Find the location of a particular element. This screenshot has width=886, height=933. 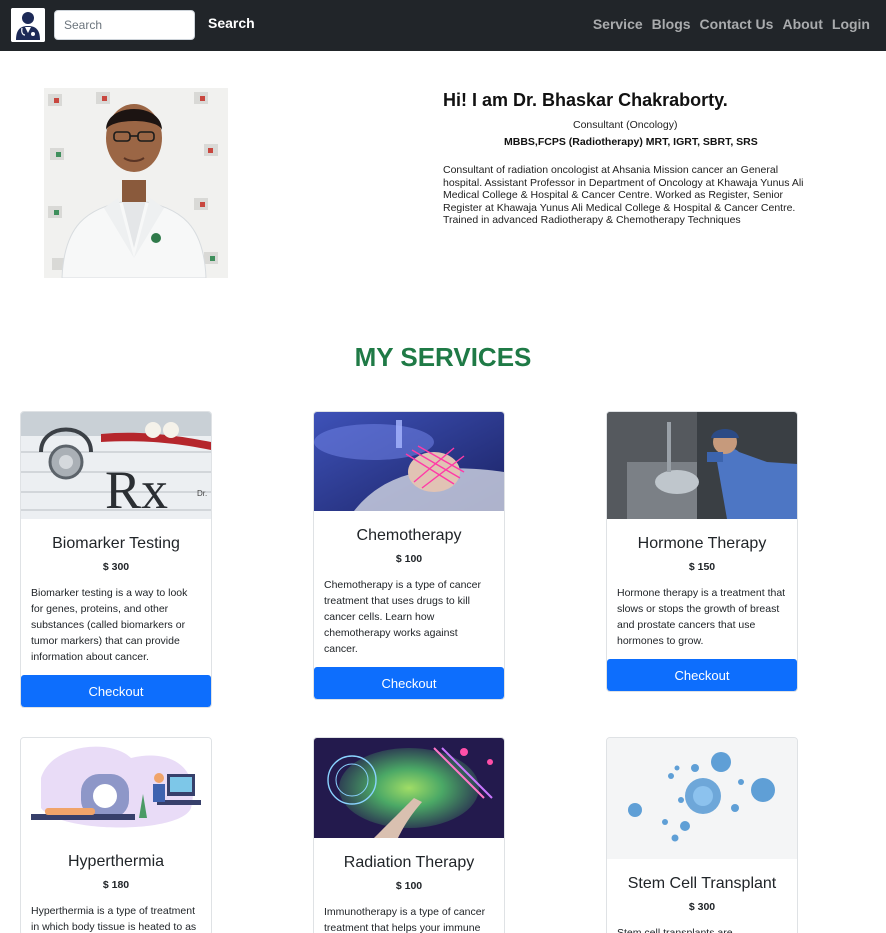

nav-link-blogs: Blogs is located at coordinates (671, 24).